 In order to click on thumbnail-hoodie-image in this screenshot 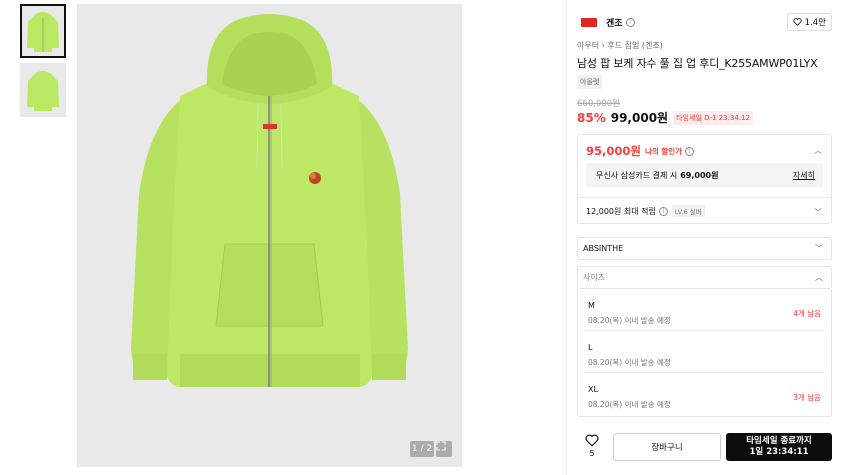, I will do `click(43, 32)`.